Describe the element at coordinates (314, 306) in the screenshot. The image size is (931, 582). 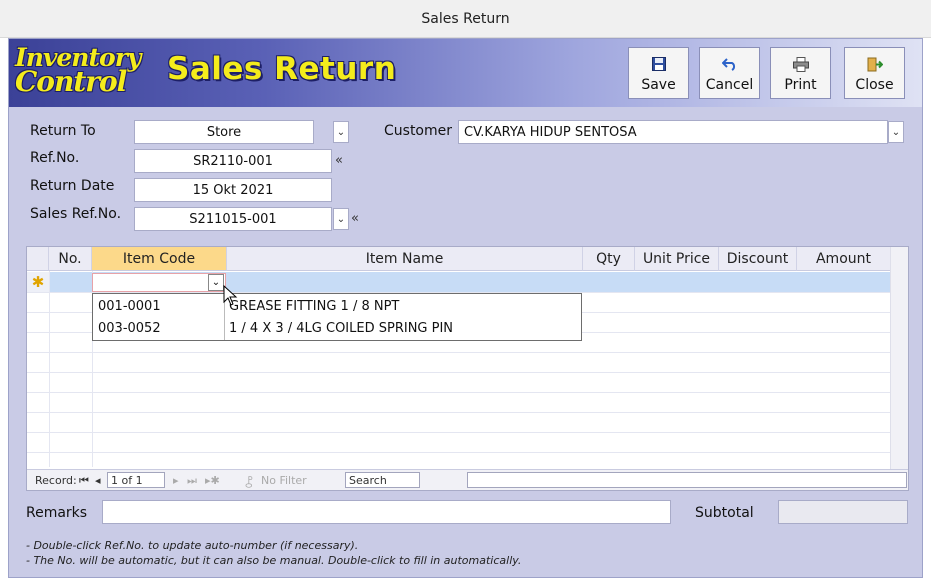
I see `option-item-name: GREASE FITTING 1 / 8 NPT` at that location.